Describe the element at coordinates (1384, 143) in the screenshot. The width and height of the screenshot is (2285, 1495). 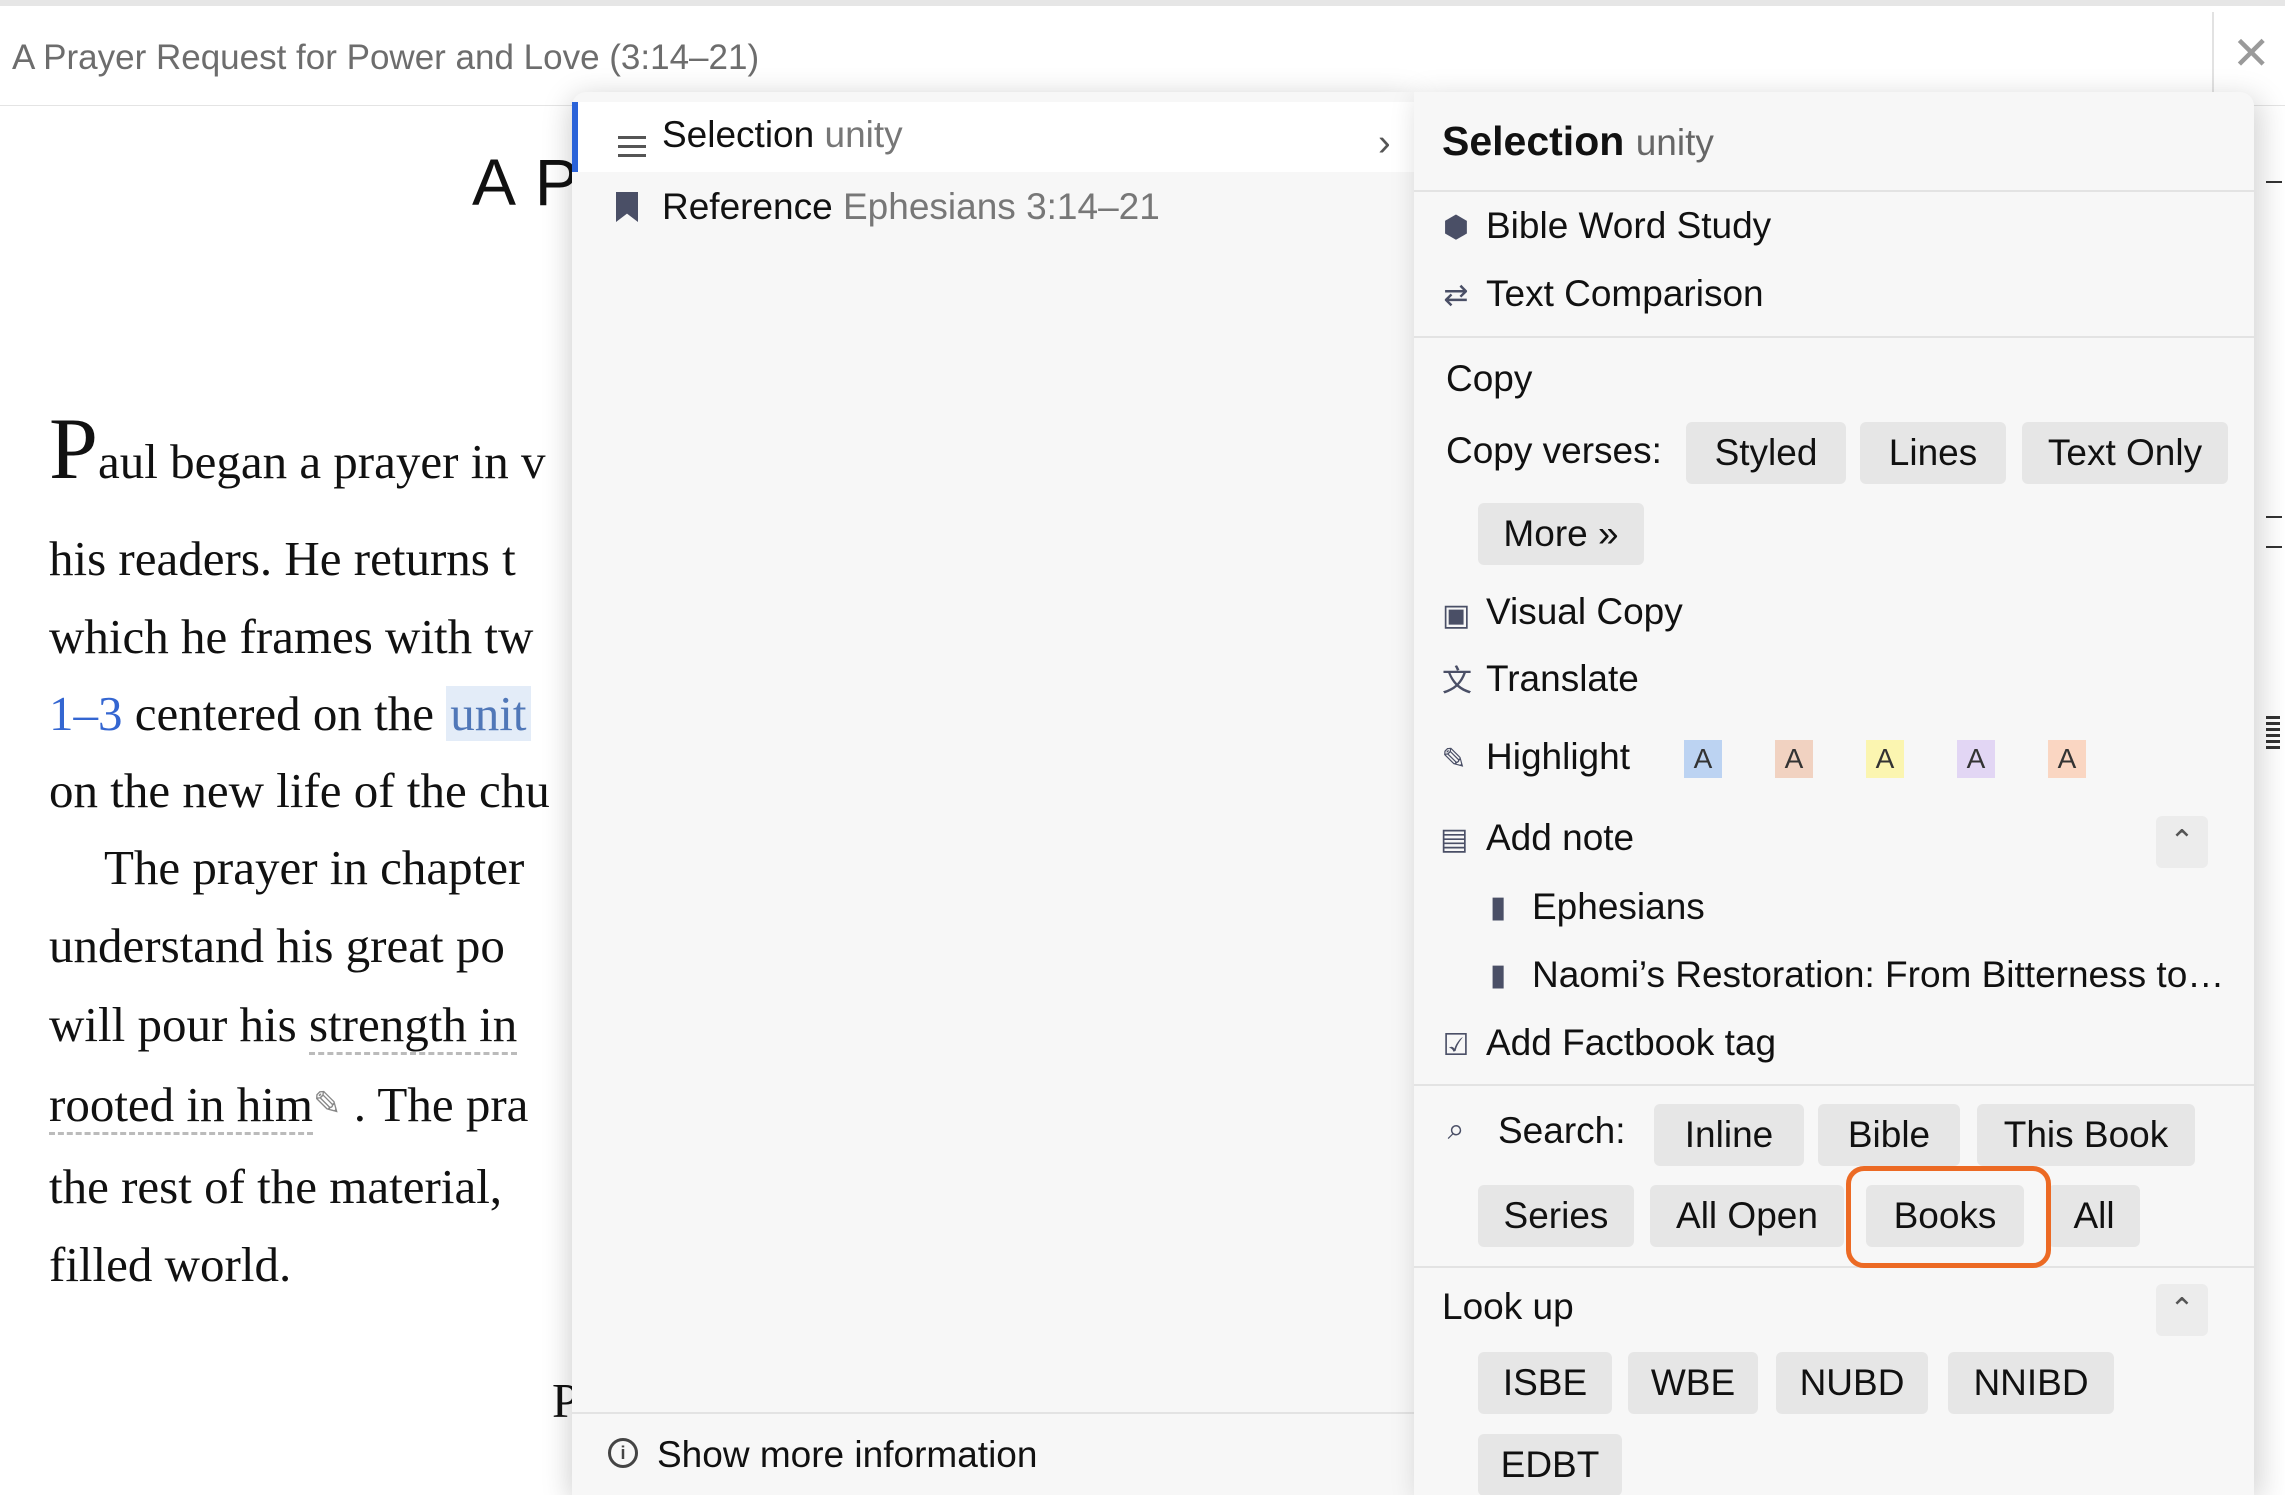
I see `chevron-right-icon: ›` at that location.